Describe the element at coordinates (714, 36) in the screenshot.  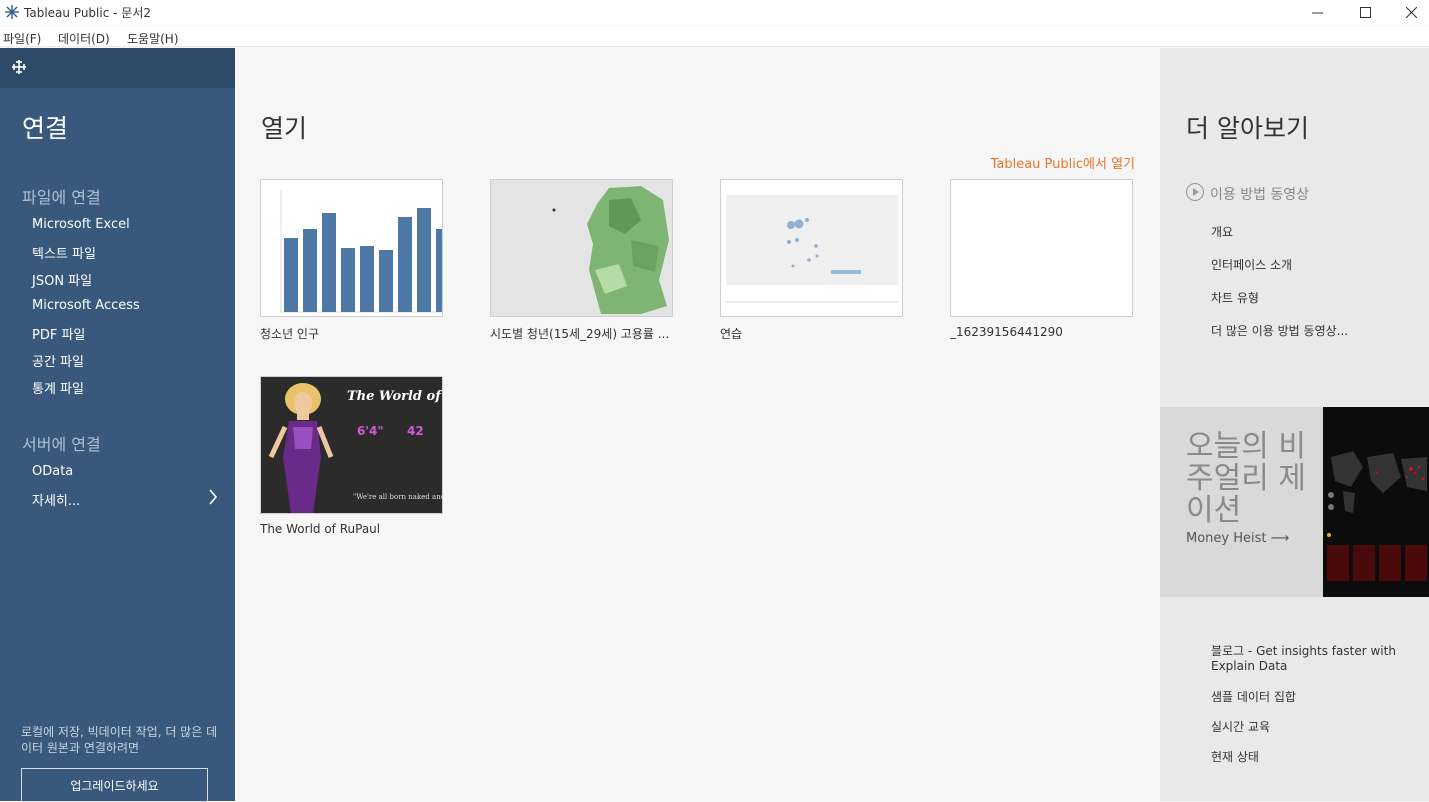
I see `menu-bar: 파일(F) 데이터(D) 도움말(H)` at that location.